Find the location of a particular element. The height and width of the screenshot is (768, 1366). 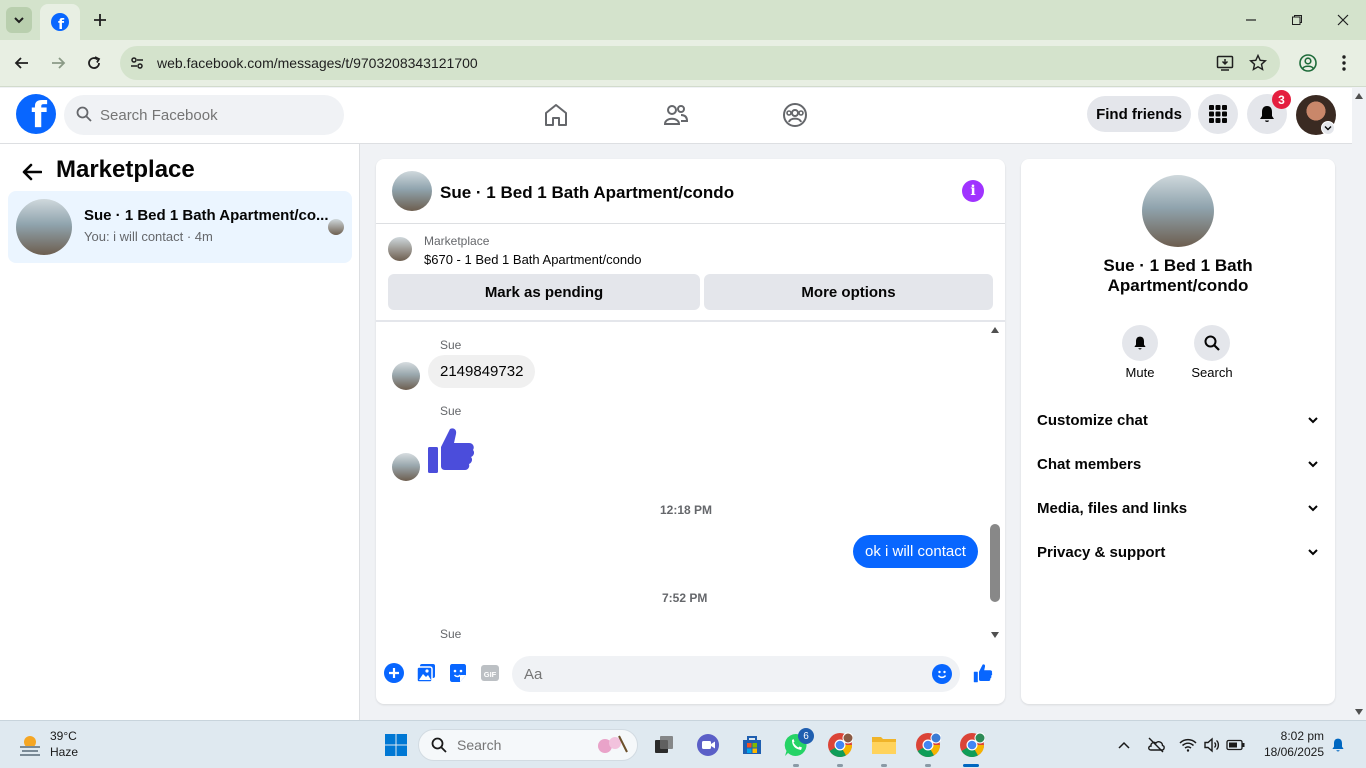

windows-logo-icon is located at coordinates (396, 745).